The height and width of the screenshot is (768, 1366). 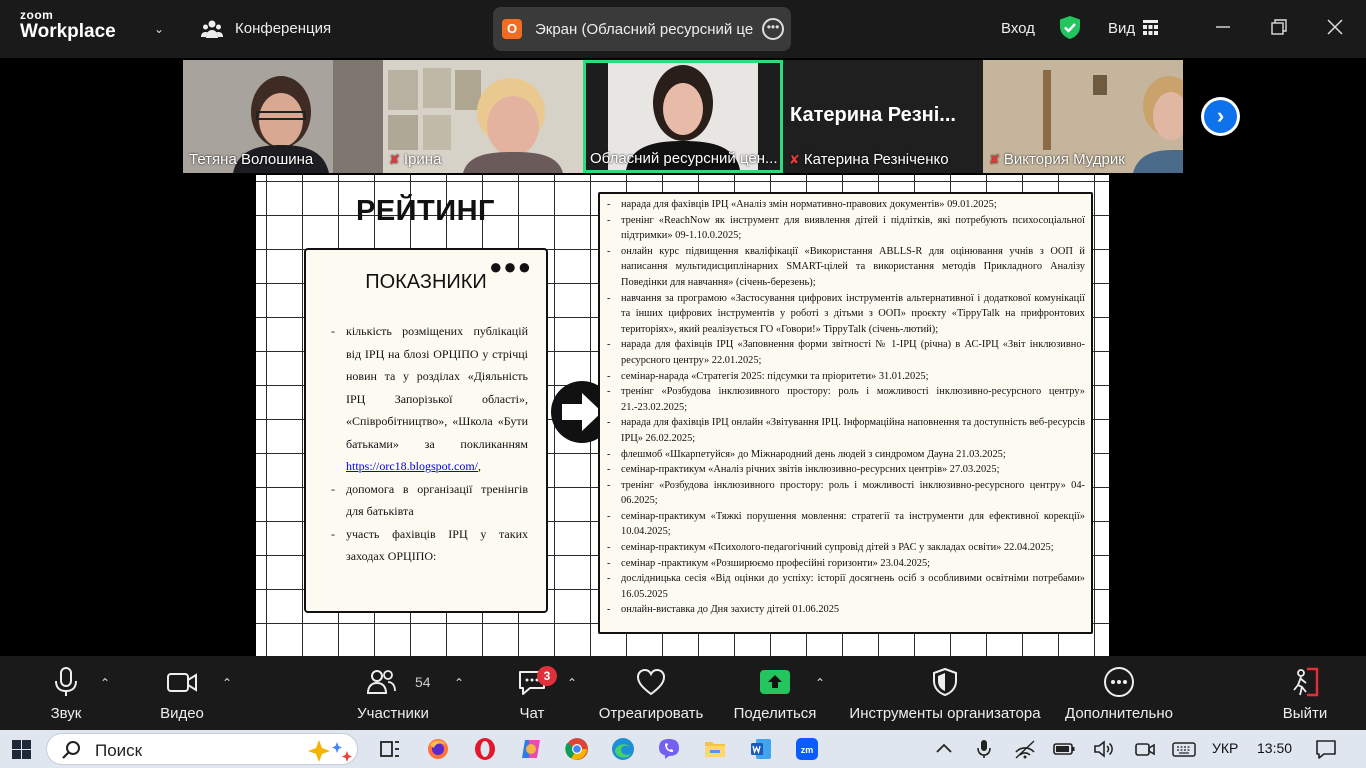 I want to click on participants-options-caret: ⌃, so click(x=459, y=683).